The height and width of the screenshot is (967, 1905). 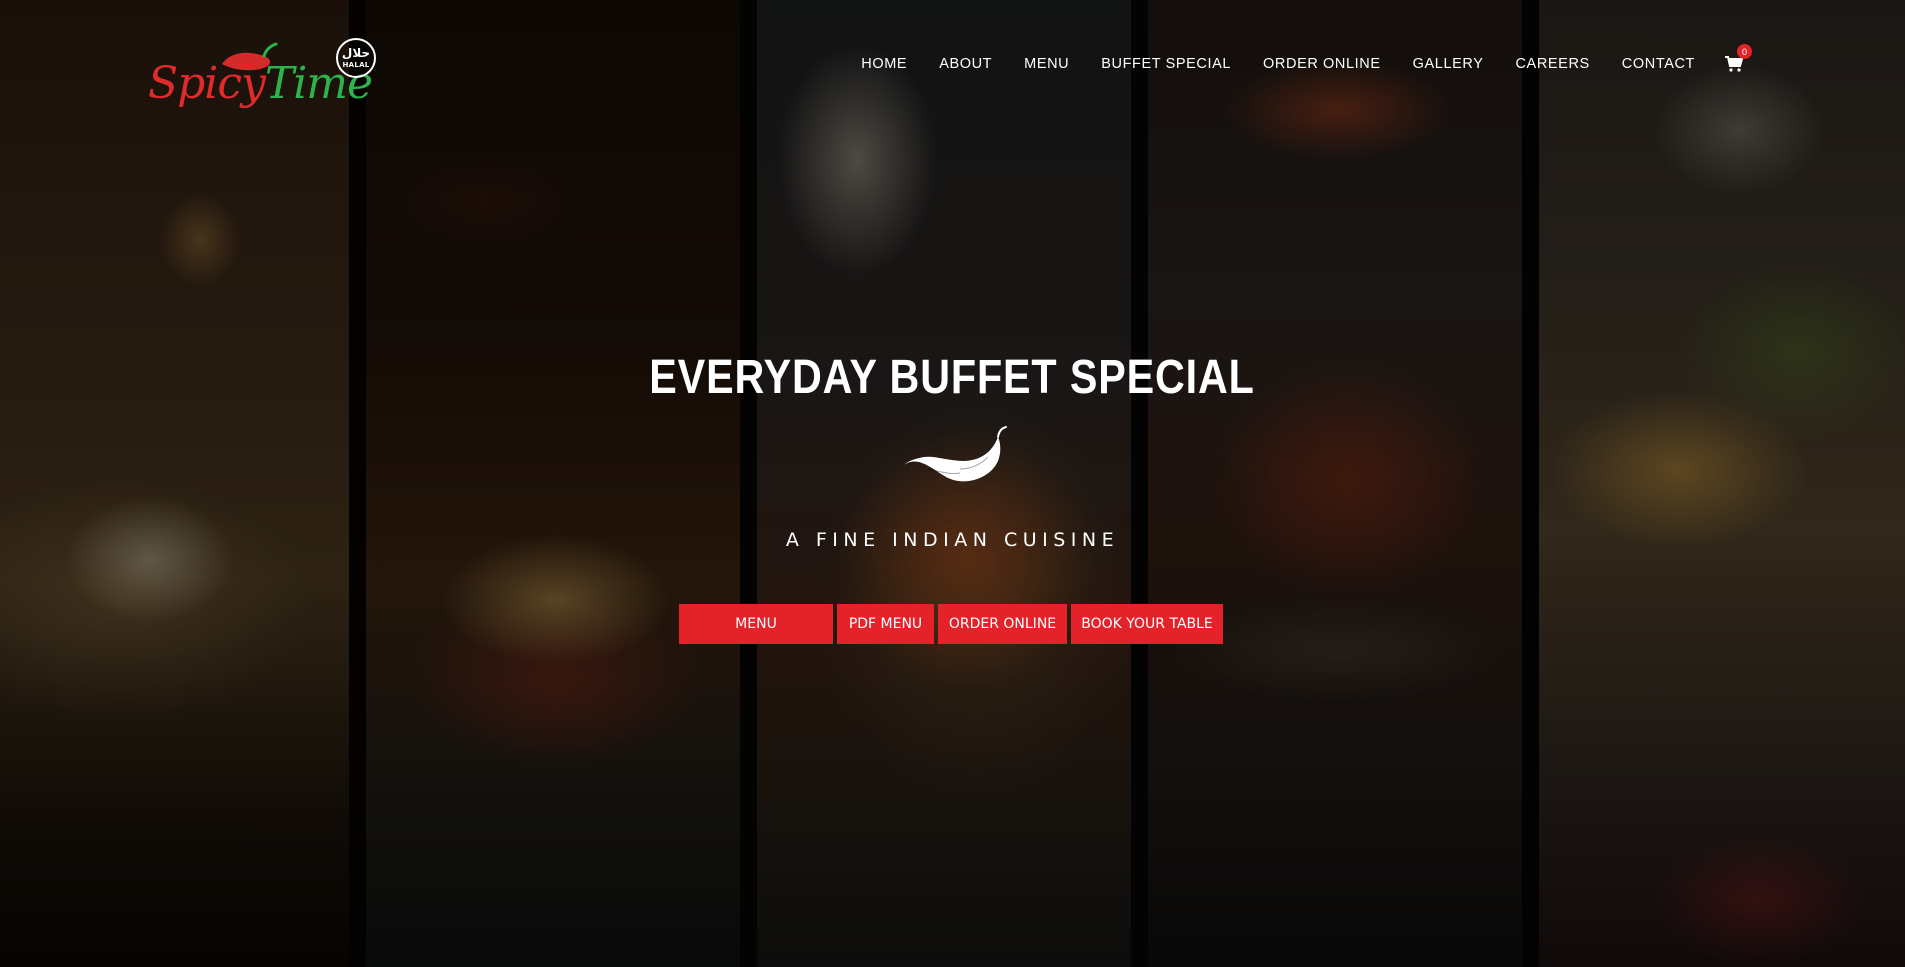 What do you see at coordinates (885, 624) in the screenshot?
I see `pdf-menu-button: PDF MENU` at bounding box center [885, 624].